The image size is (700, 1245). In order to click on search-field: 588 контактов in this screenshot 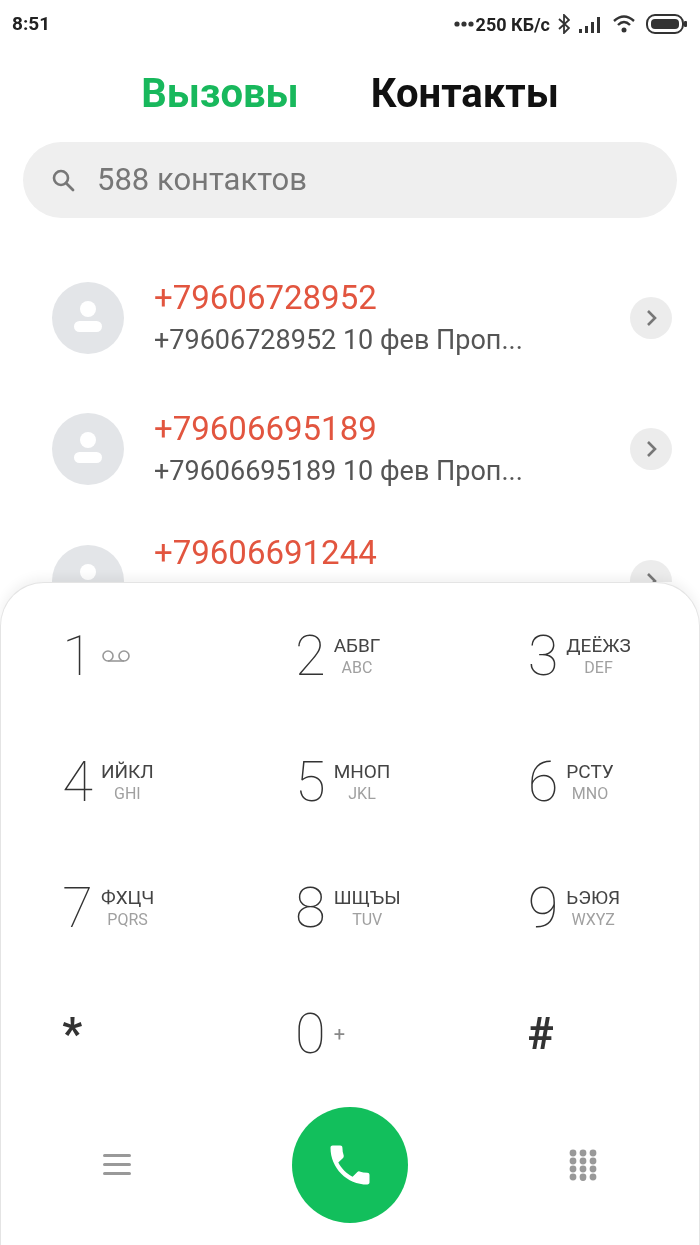, I will do `click(350, 180)`.